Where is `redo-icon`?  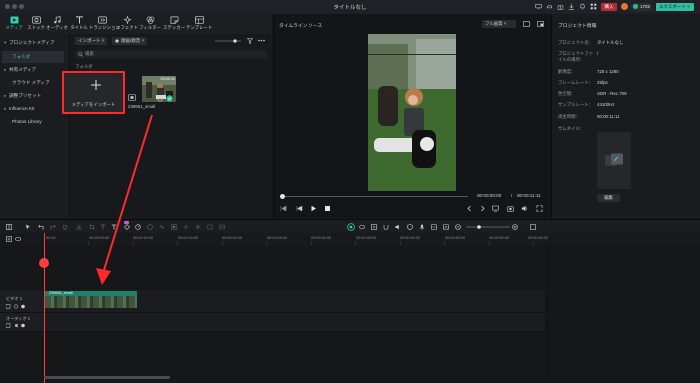
redo-icon is located at coordinates (53, 227).